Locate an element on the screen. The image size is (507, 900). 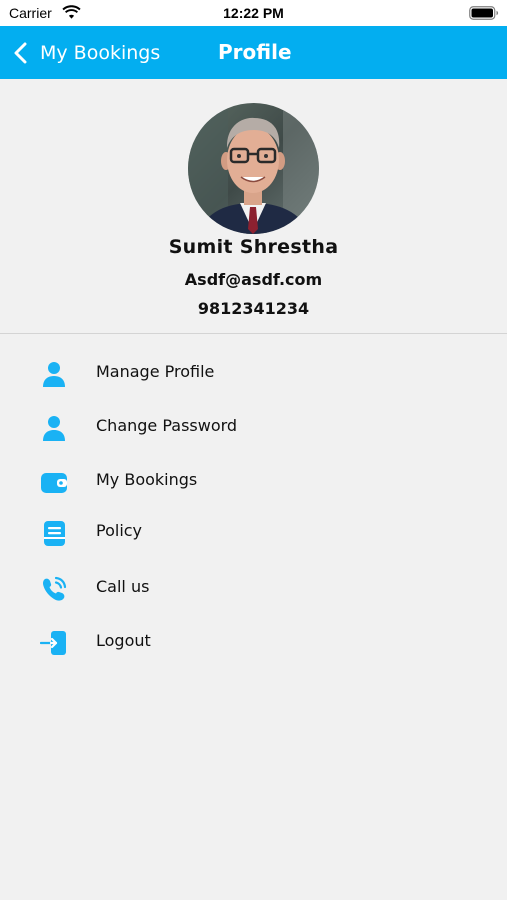
profile-email: Asdf@asdf.com is located at coordinates (253, 279).